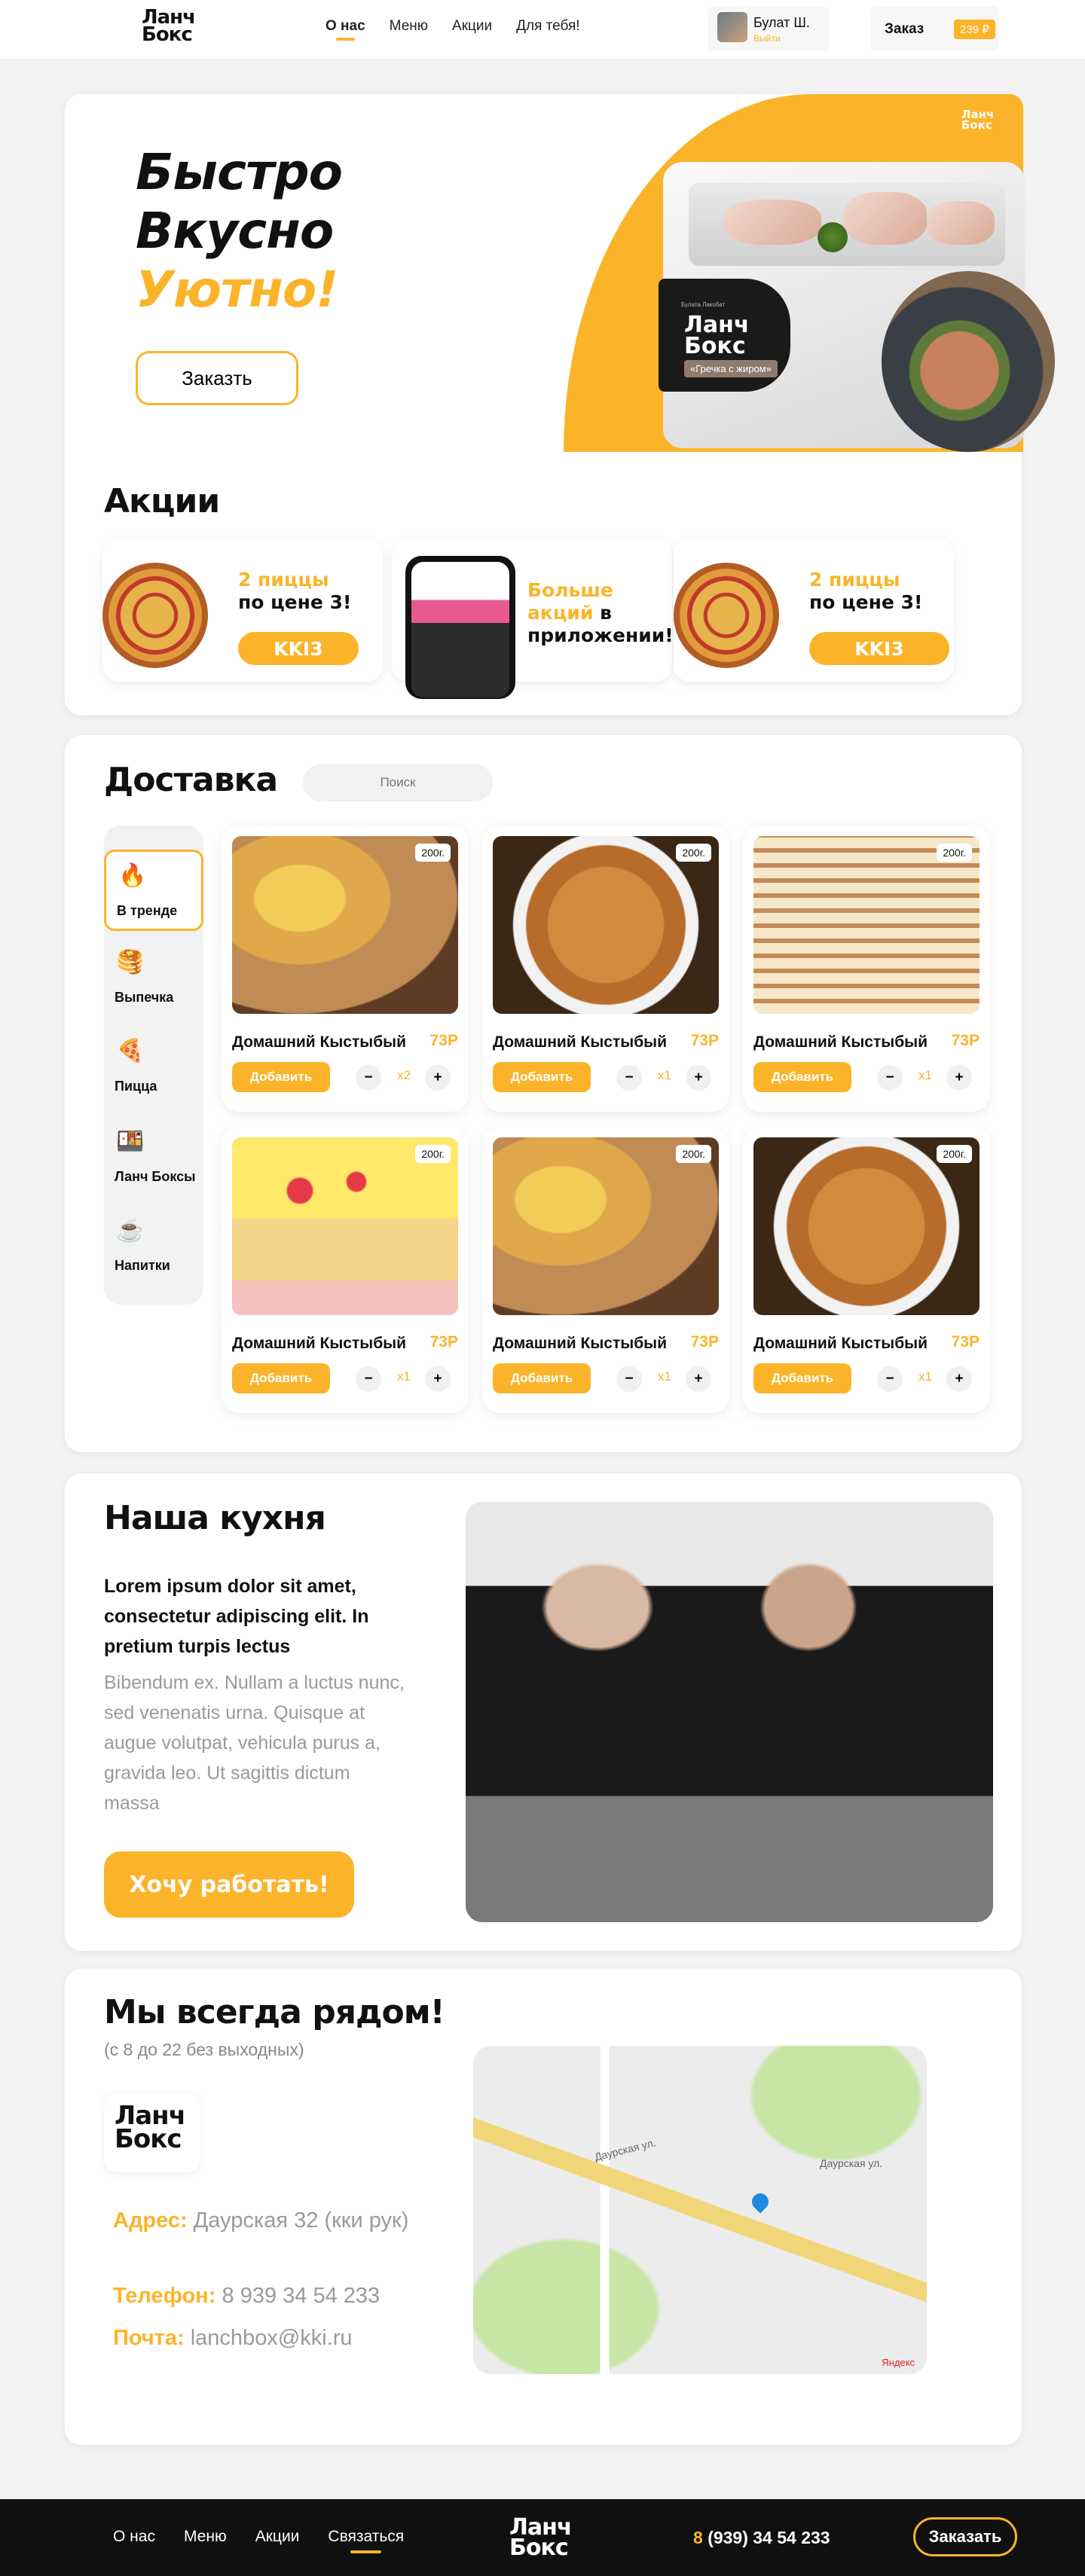 This screenshot has width=1085, height=2576. I want to click on category-label: Выпечка, so click(144, 998).